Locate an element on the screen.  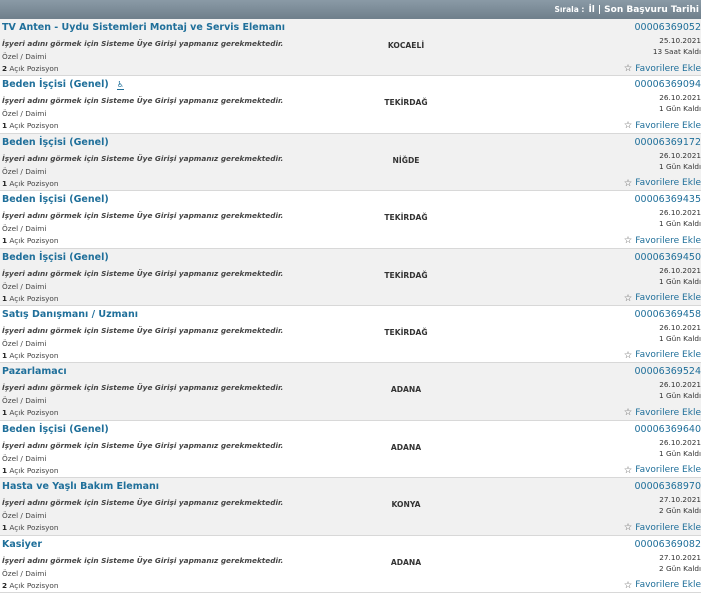
job-city: KONYA is located at coordinates (406, 505).